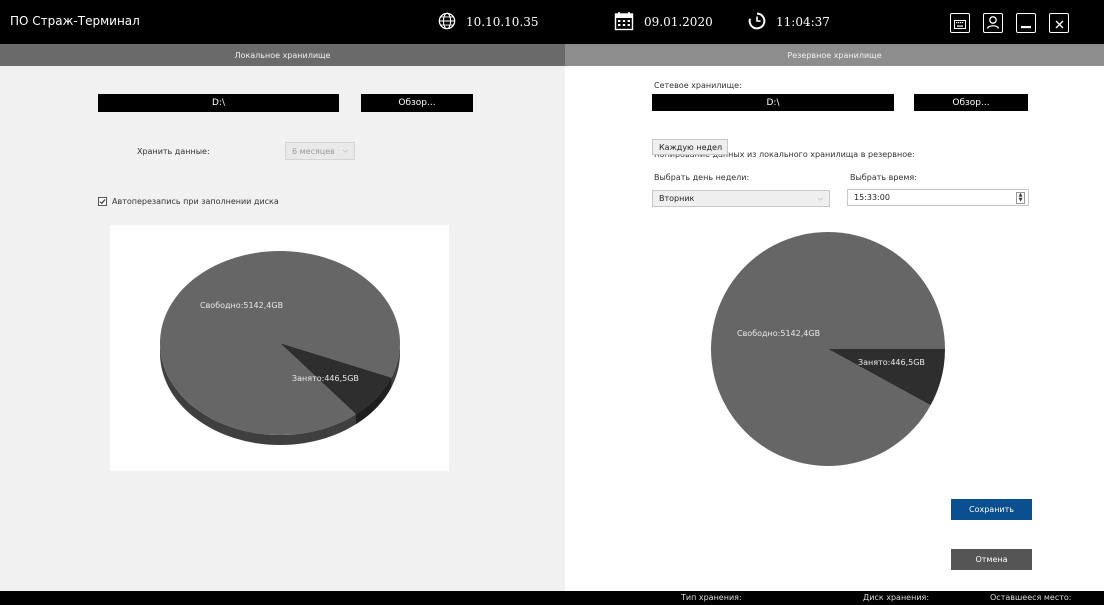 The height and width of the screenshot is (605, 1104). What do you see at coordinates (778, 333) in the screenshot?
I see `backup-free-label: Свободно:5142,4GB` at bounding box center [778, 333].